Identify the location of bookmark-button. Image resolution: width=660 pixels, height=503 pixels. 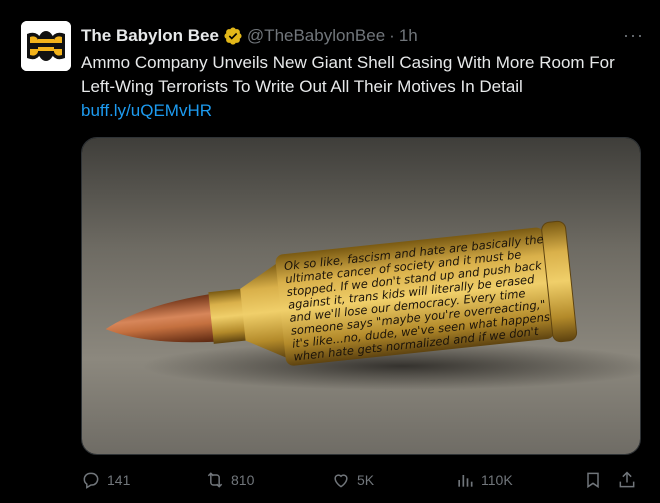
(593, 480).